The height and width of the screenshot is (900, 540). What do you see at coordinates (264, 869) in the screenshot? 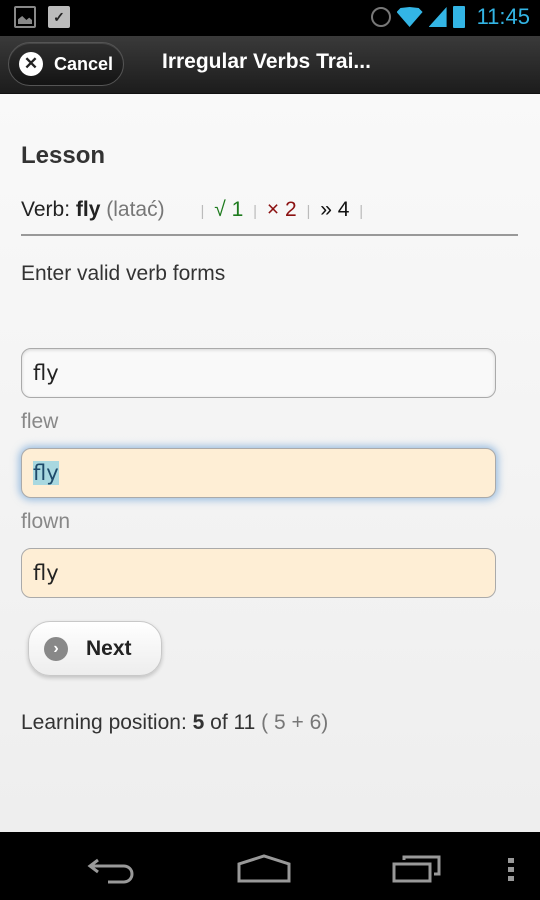
I see `home-icon` at bounding box center [264, 869].